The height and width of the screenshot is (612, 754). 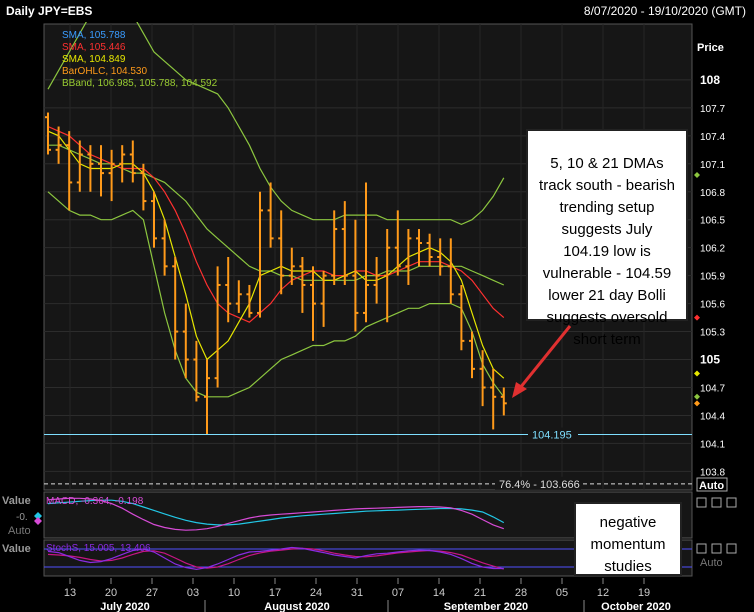 I want to click on x-tick-label: 03, so click(x=193, y=593).